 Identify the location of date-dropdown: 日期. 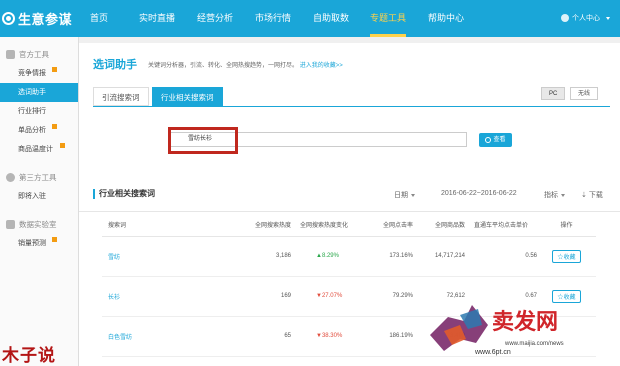
(404, 195).